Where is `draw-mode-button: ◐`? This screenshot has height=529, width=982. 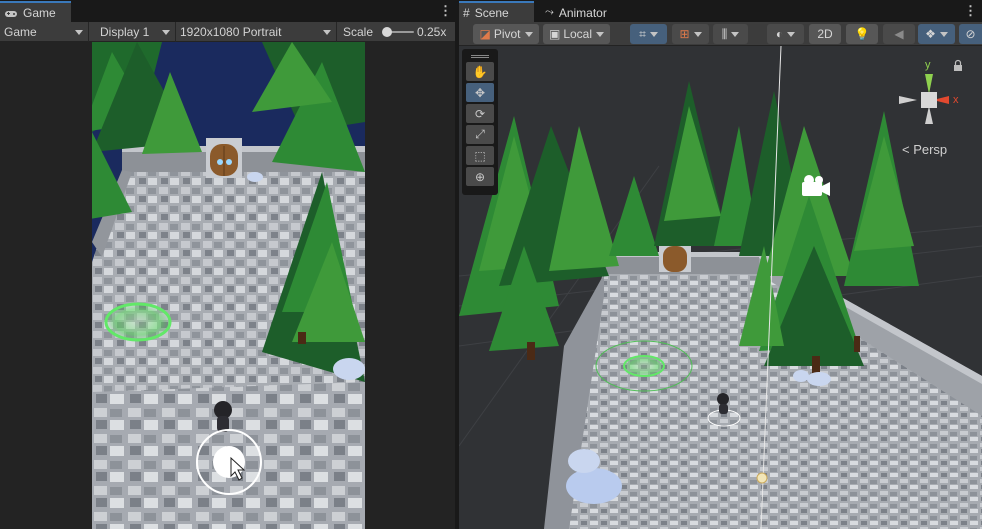 draw-mode-button: ◐ is located at coordinates (785, 34).